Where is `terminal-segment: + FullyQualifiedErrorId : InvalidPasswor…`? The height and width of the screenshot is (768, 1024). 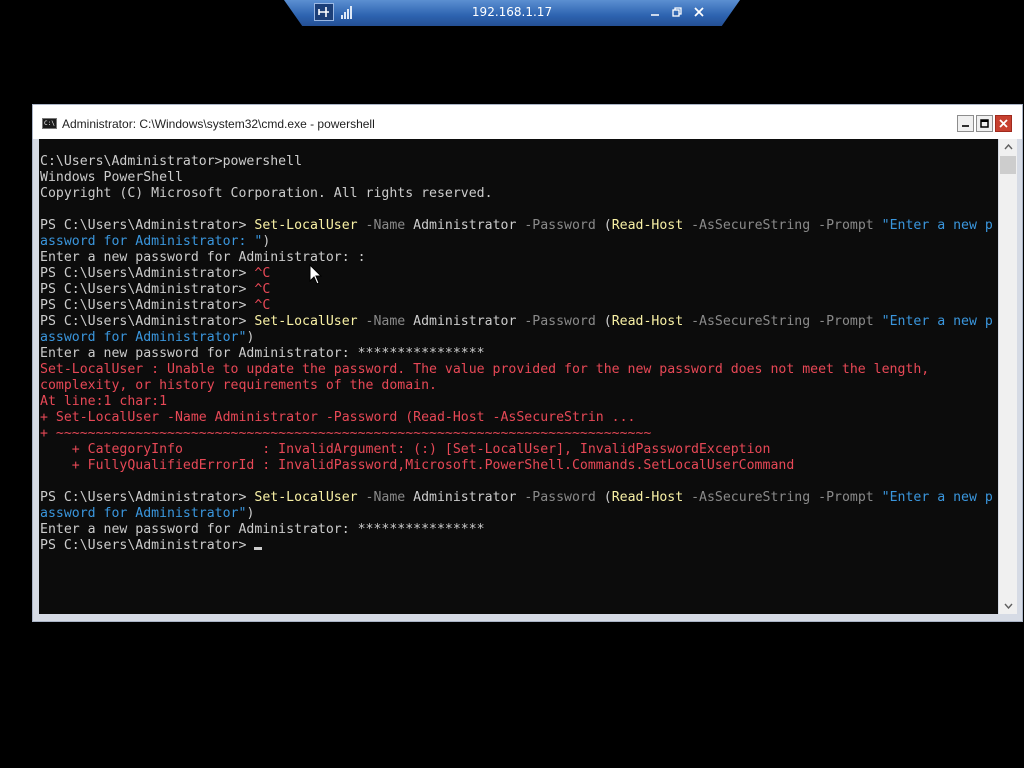 terminal-segment: + FullyQualifiedErrorId : InvalidPasswor… is located at coordinates (417, 465).